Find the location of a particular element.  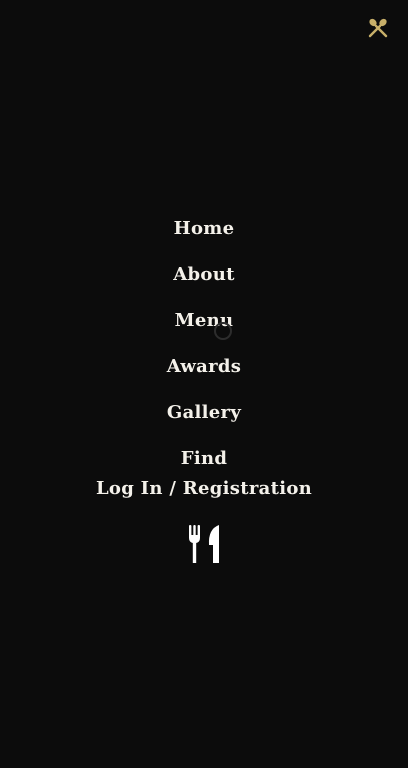

close-menu-button is located at coordinates (378, 28).